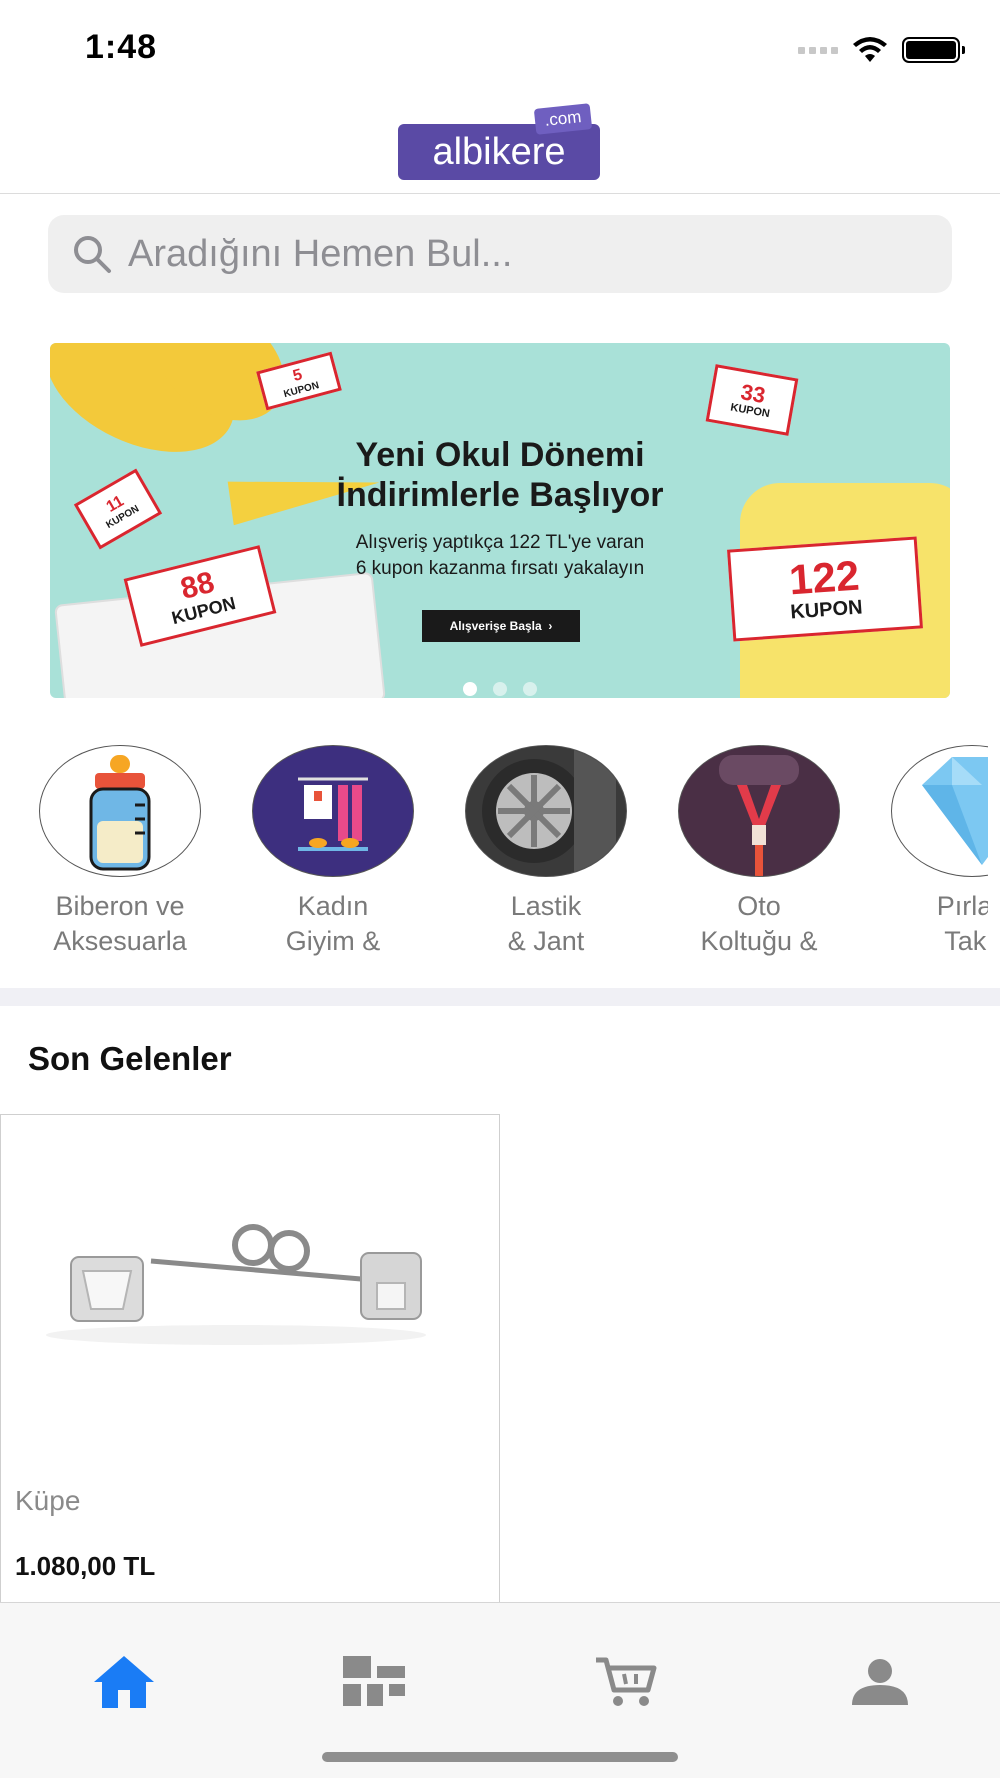  I want to click on tab-categories, so click(375, 1682).